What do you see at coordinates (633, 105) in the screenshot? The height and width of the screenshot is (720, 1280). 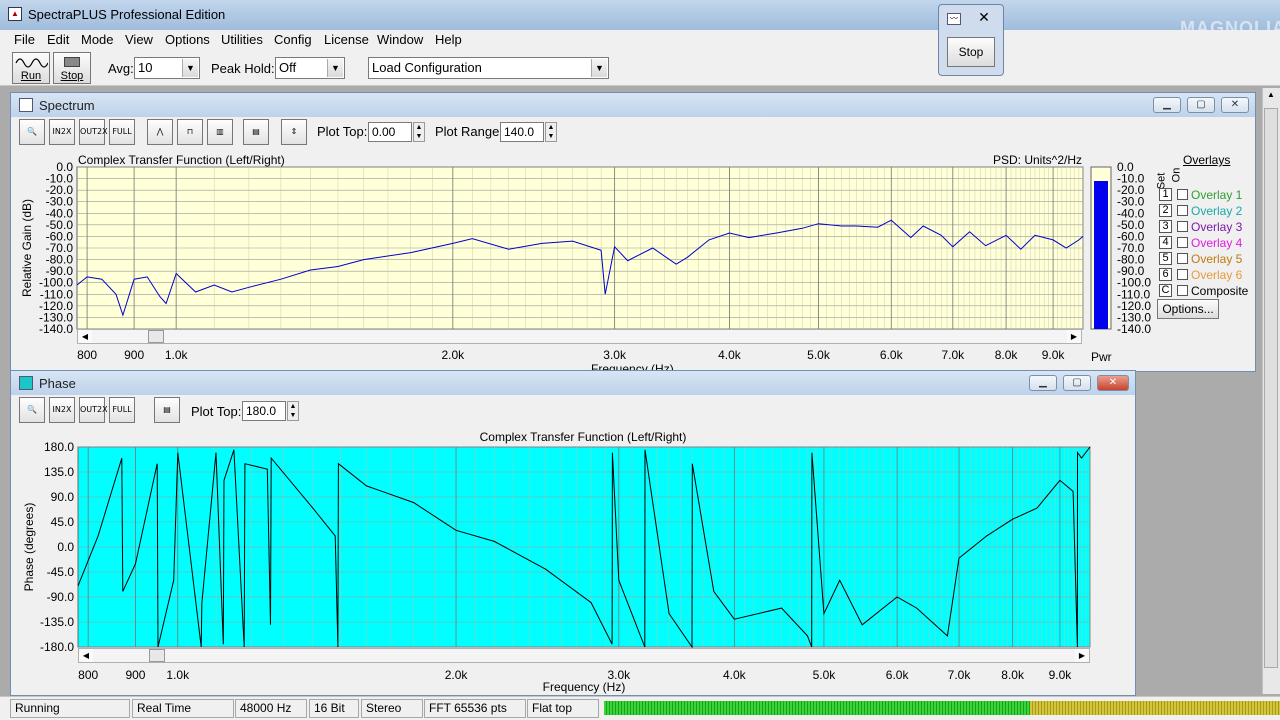 I see `spectrum-titlebar: Spectrum ▁ ▢ ✕` at bounding box center [633, 105].